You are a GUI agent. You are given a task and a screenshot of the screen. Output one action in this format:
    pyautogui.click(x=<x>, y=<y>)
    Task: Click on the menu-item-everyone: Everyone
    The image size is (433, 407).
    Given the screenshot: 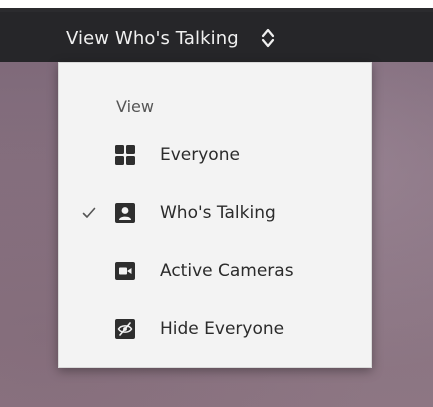 What is the action you would take?
    pyautogui.click(x=215, y=155)
    